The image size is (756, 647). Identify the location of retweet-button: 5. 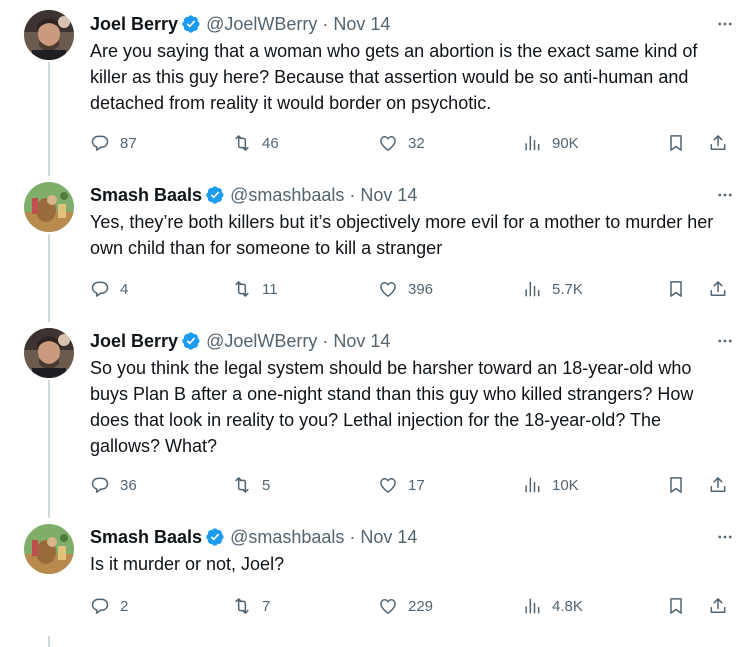
(251, 485).